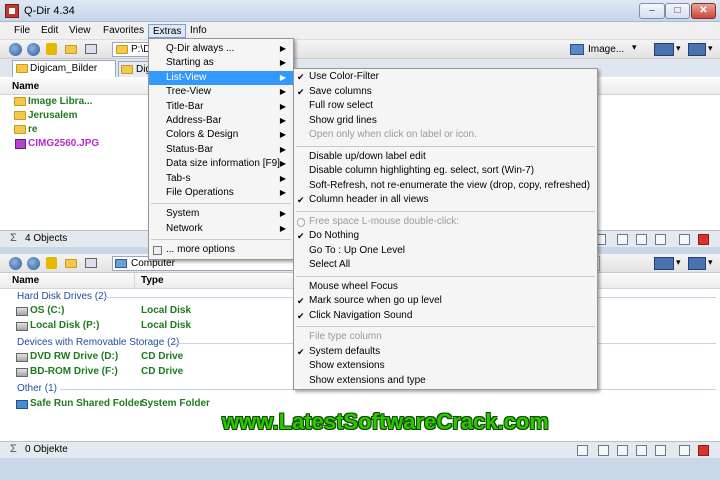 This screenshot has height=480, width=720. What do you see at coordinates (150, 357) in the screenshot?
I see `table-row: DVD RW Drive (D:) CD Drive` at bounding box center [150, 357].